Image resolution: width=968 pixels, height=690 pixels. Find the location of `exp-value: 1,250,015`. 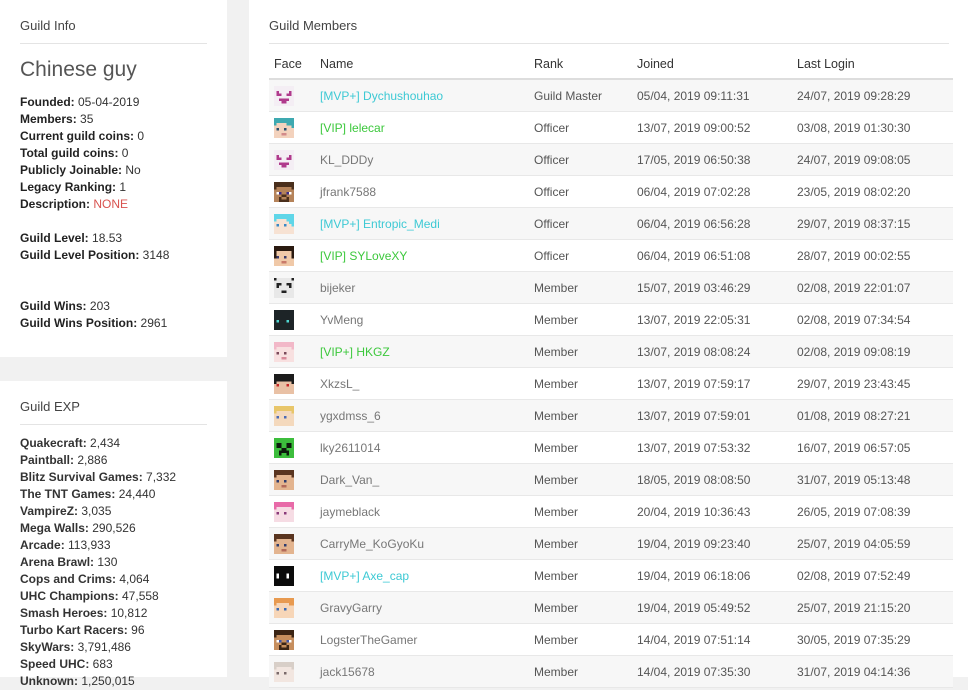

exp-value: 1,250,015 is located at coordinates (106, 681).